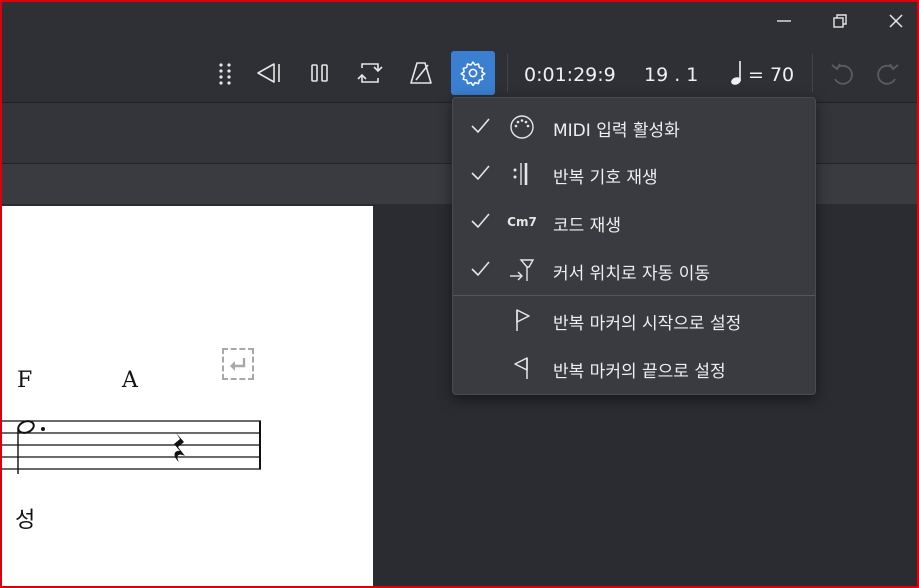 Image resolution: width=919 pixels, height=588 pixels. I want to click on loop-icon, so click(370, 73).